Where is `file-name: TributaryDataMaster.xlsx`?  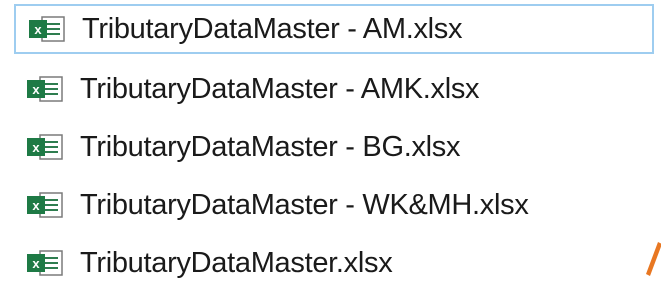
file-name: TributaryDataMaster.xlsx is located at coordinates (236, 262).